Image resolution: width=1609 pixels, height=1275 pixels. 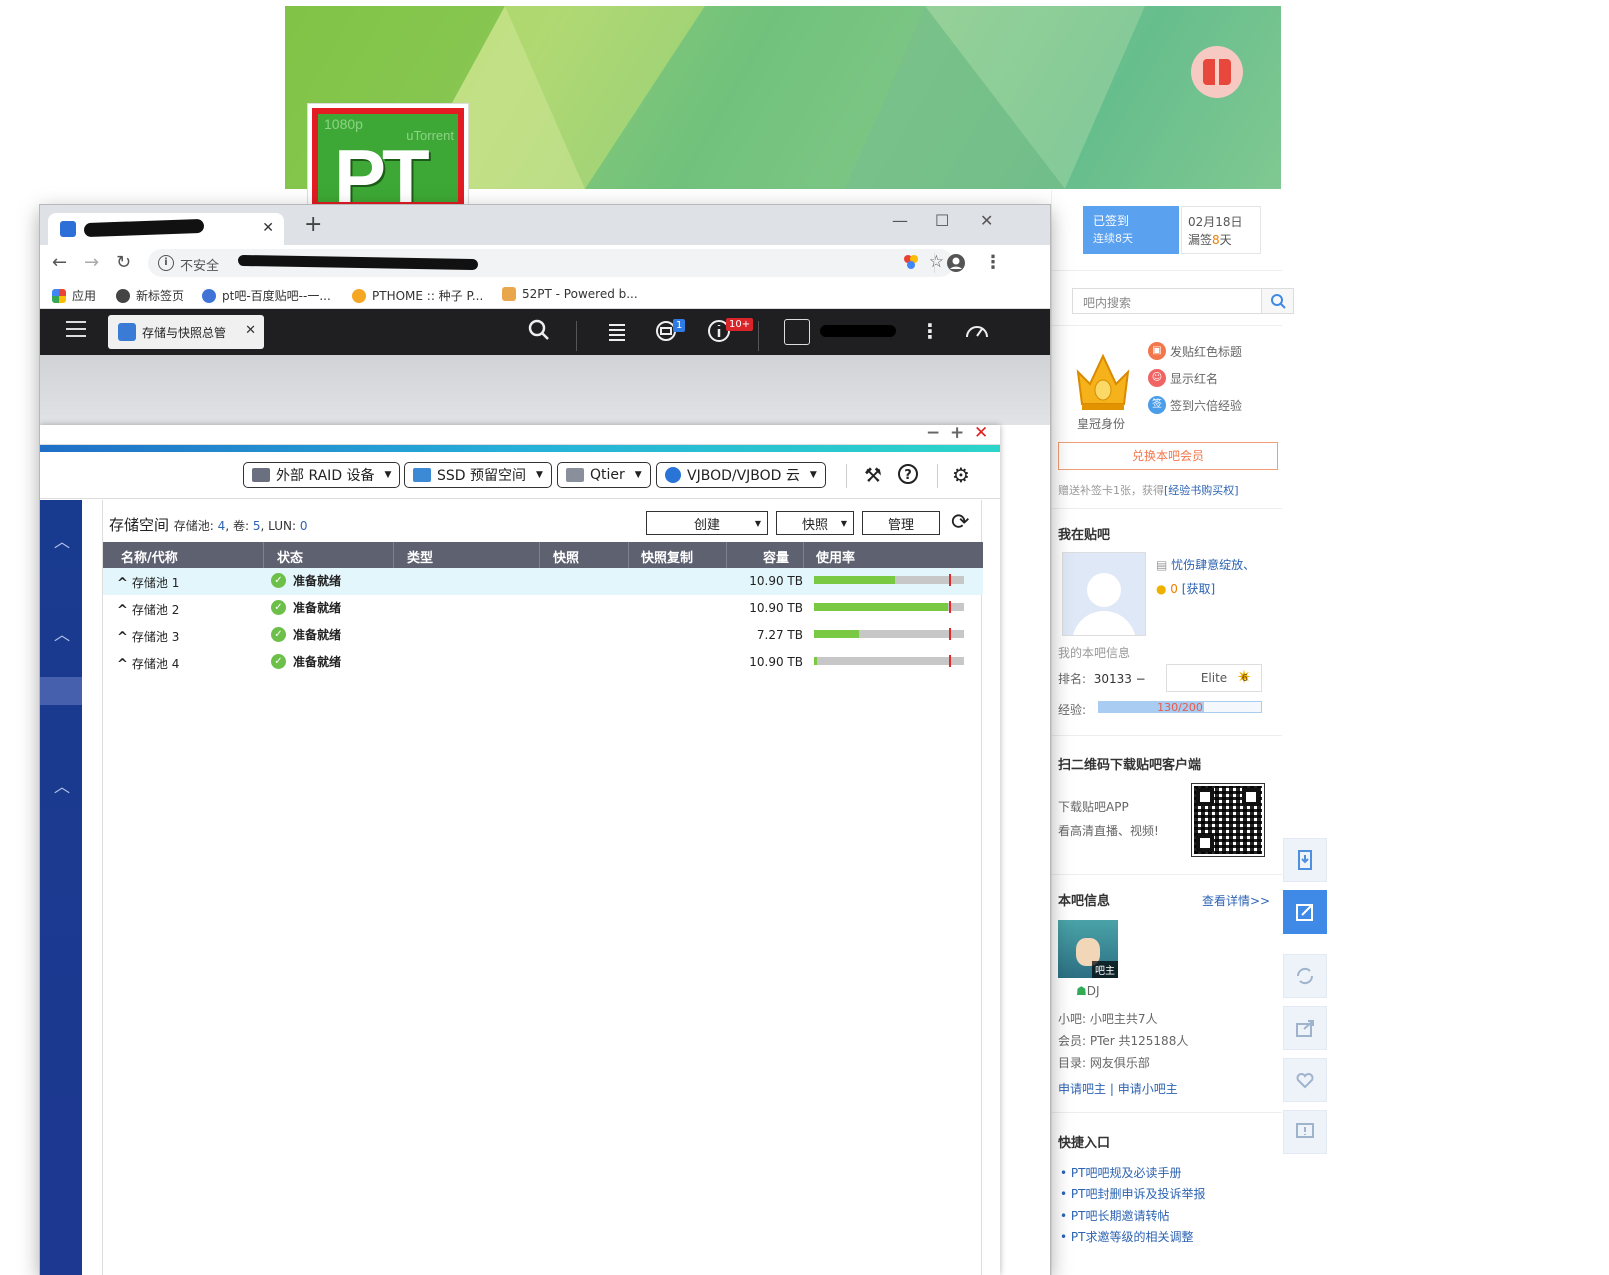 What do you see at coordinates (1198, 589) in the screenshot?
I see `get-coins-link: [获取]` at bounding box center [1198, 589].